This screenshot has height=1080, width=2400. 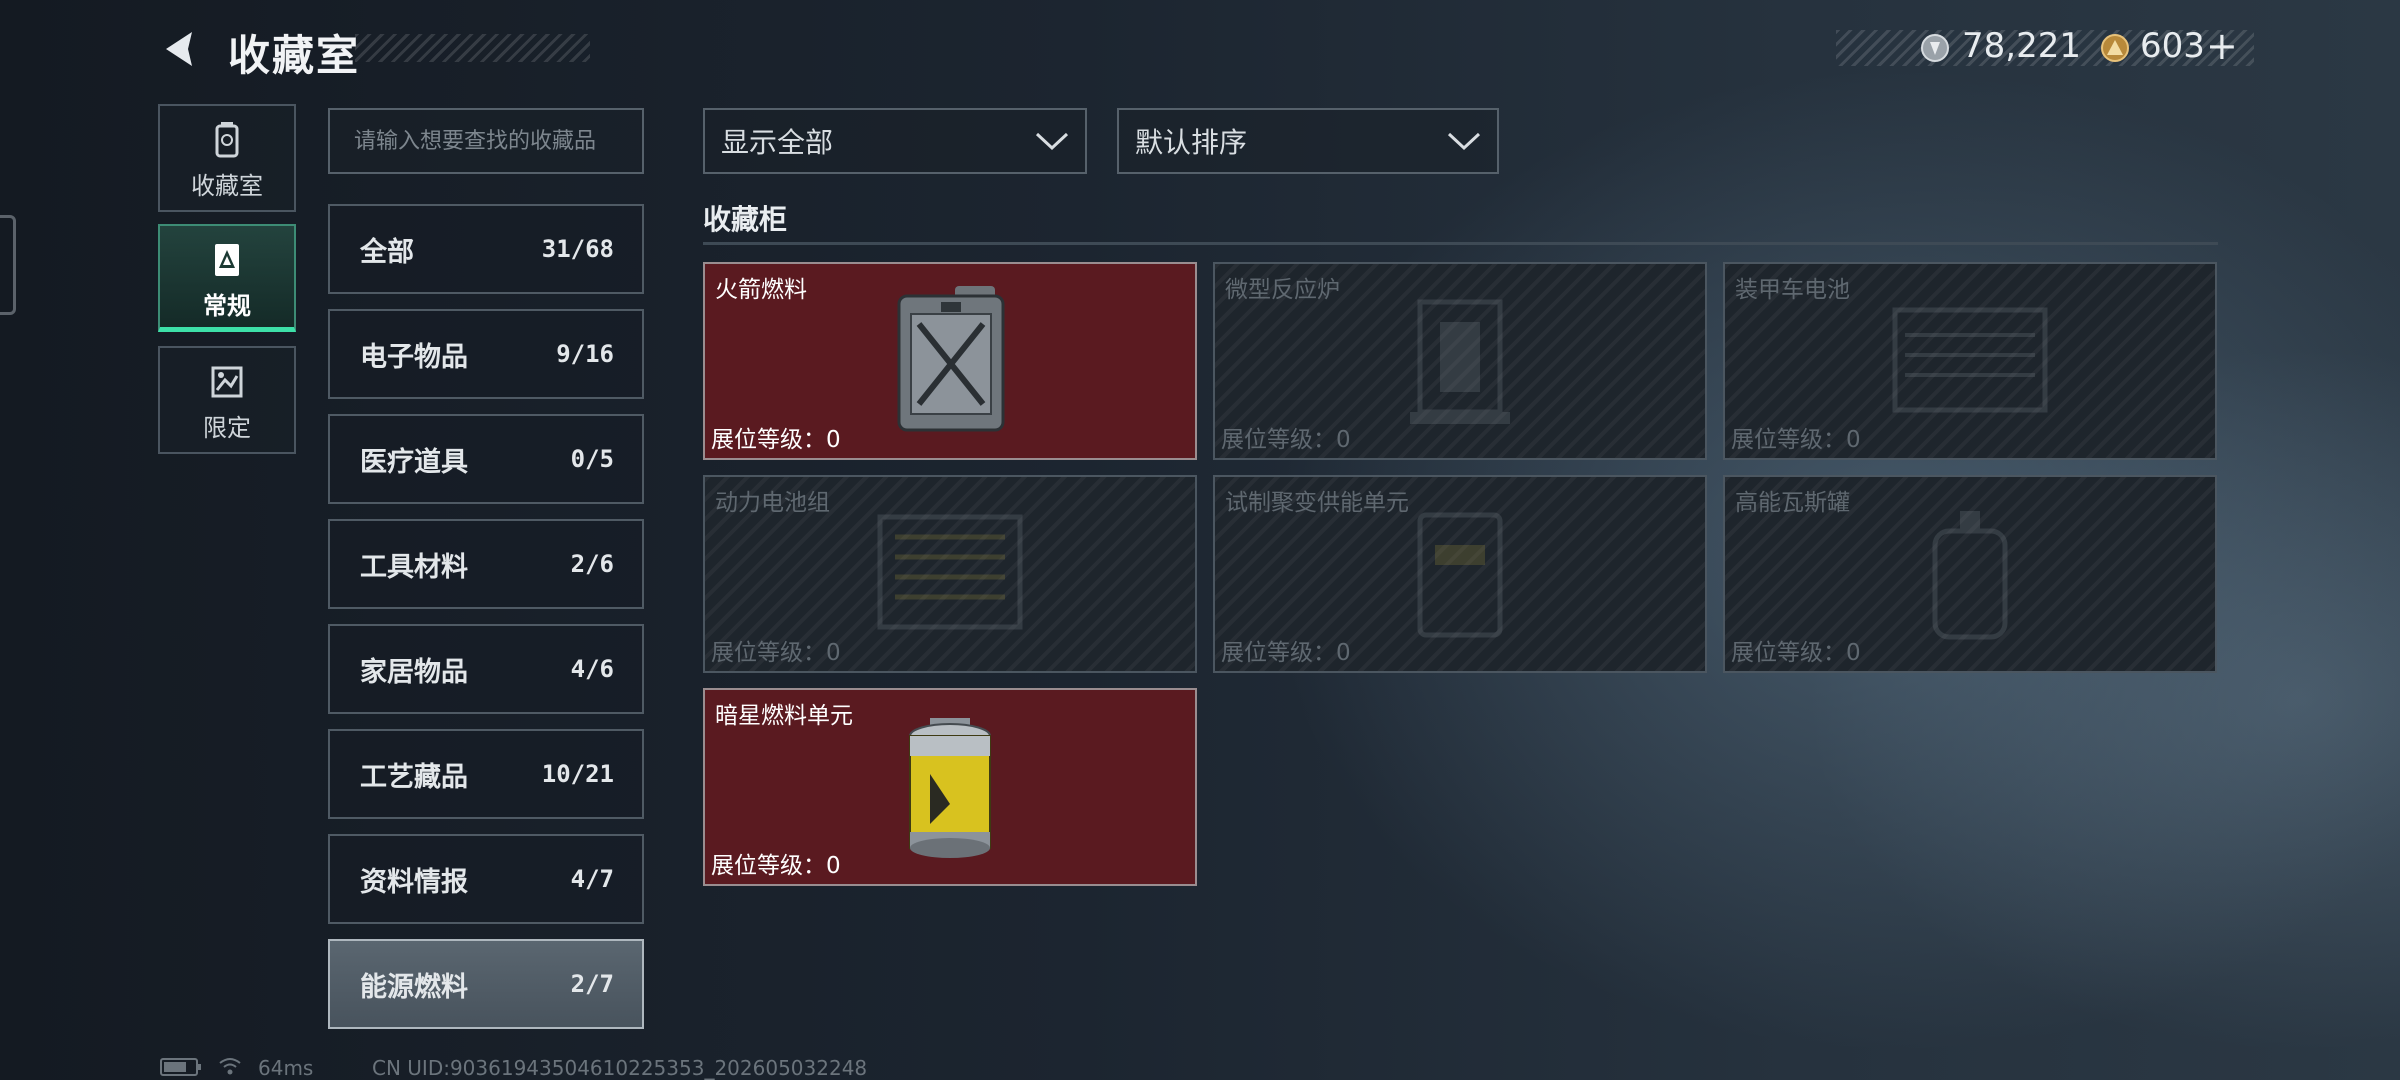 I want to click on fuel-canister-icon, so click(x=951, y=359).